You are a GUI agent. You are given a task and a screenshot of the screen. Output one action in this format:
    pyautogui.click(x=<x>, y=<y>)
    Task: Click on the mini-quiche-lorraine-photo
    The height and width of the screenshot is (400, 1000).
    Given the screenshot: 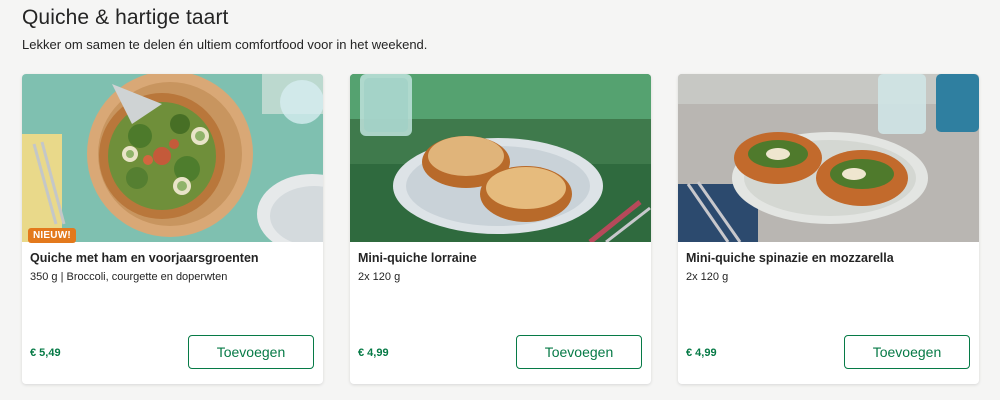 What is the action you would take?
    pyautogui.click(x=500, y=158)
    